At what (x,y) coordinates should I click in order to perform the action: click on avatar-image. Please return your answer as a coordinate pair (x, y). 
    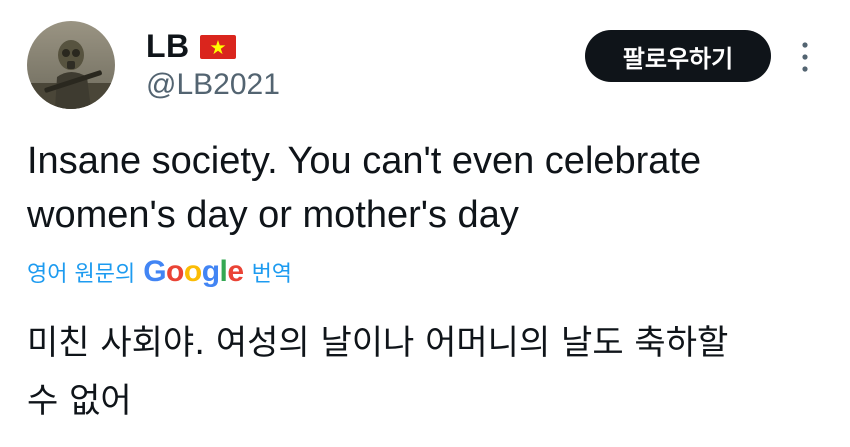
    Looking at the image, I should click on (71, 65).